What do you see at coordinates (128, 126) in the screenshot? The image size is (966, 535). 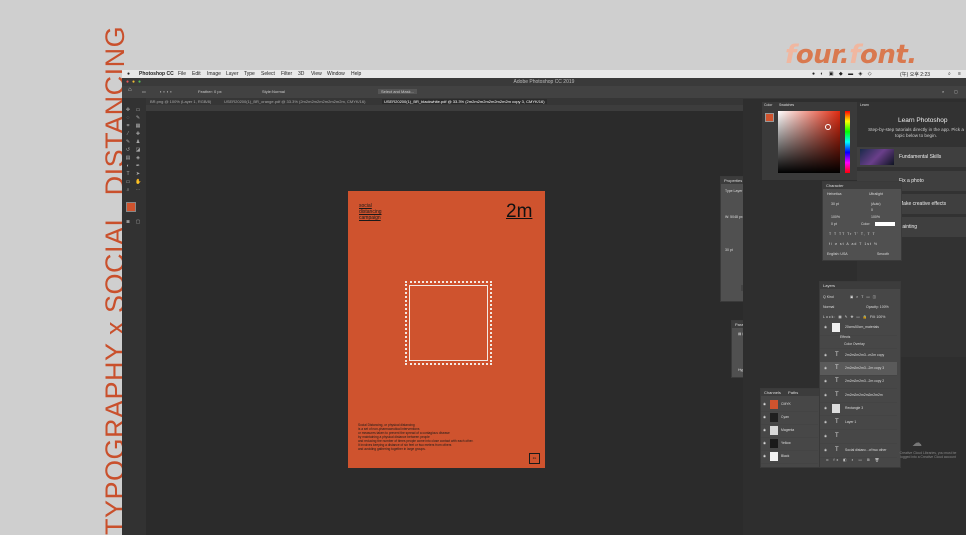 I see `crop-tool-icon: ⌗` at bounding box center [128, 126].